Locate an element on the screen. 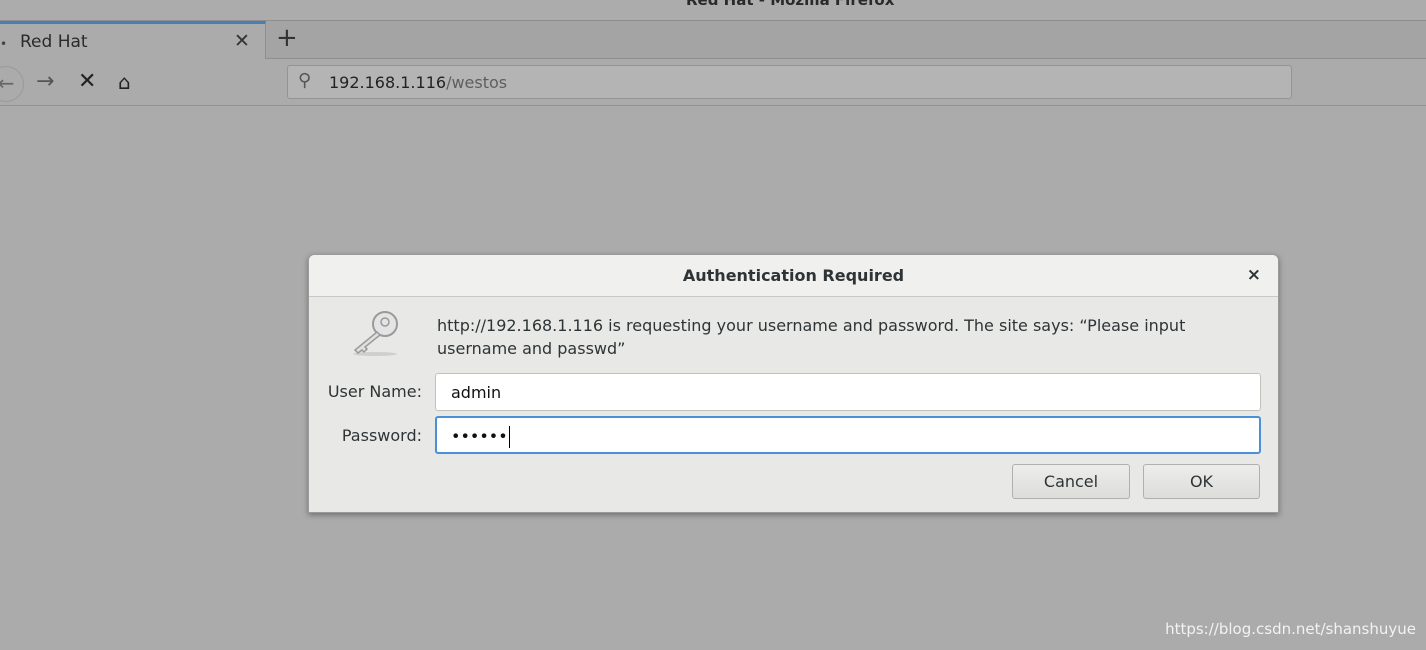 The height and width of the screenshot is (650, 1426). tab-red-hat: • Red Hat ✕ is located at coordinates (133, 40).